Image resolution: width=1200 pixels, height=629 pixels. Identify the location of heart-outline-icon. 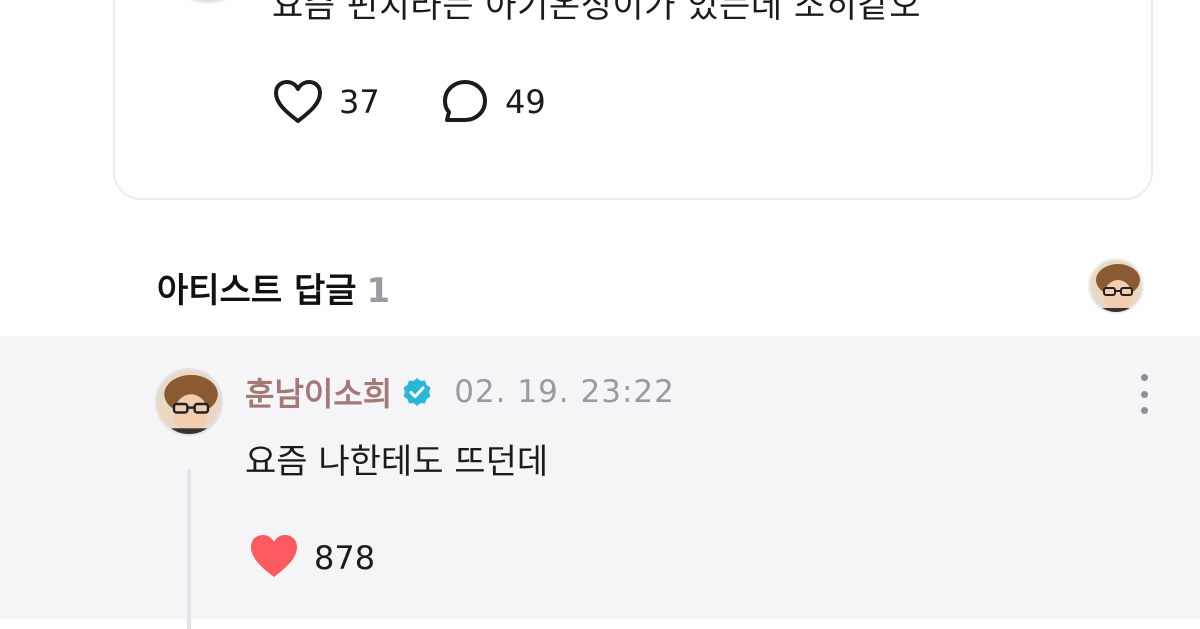
(298, 102).